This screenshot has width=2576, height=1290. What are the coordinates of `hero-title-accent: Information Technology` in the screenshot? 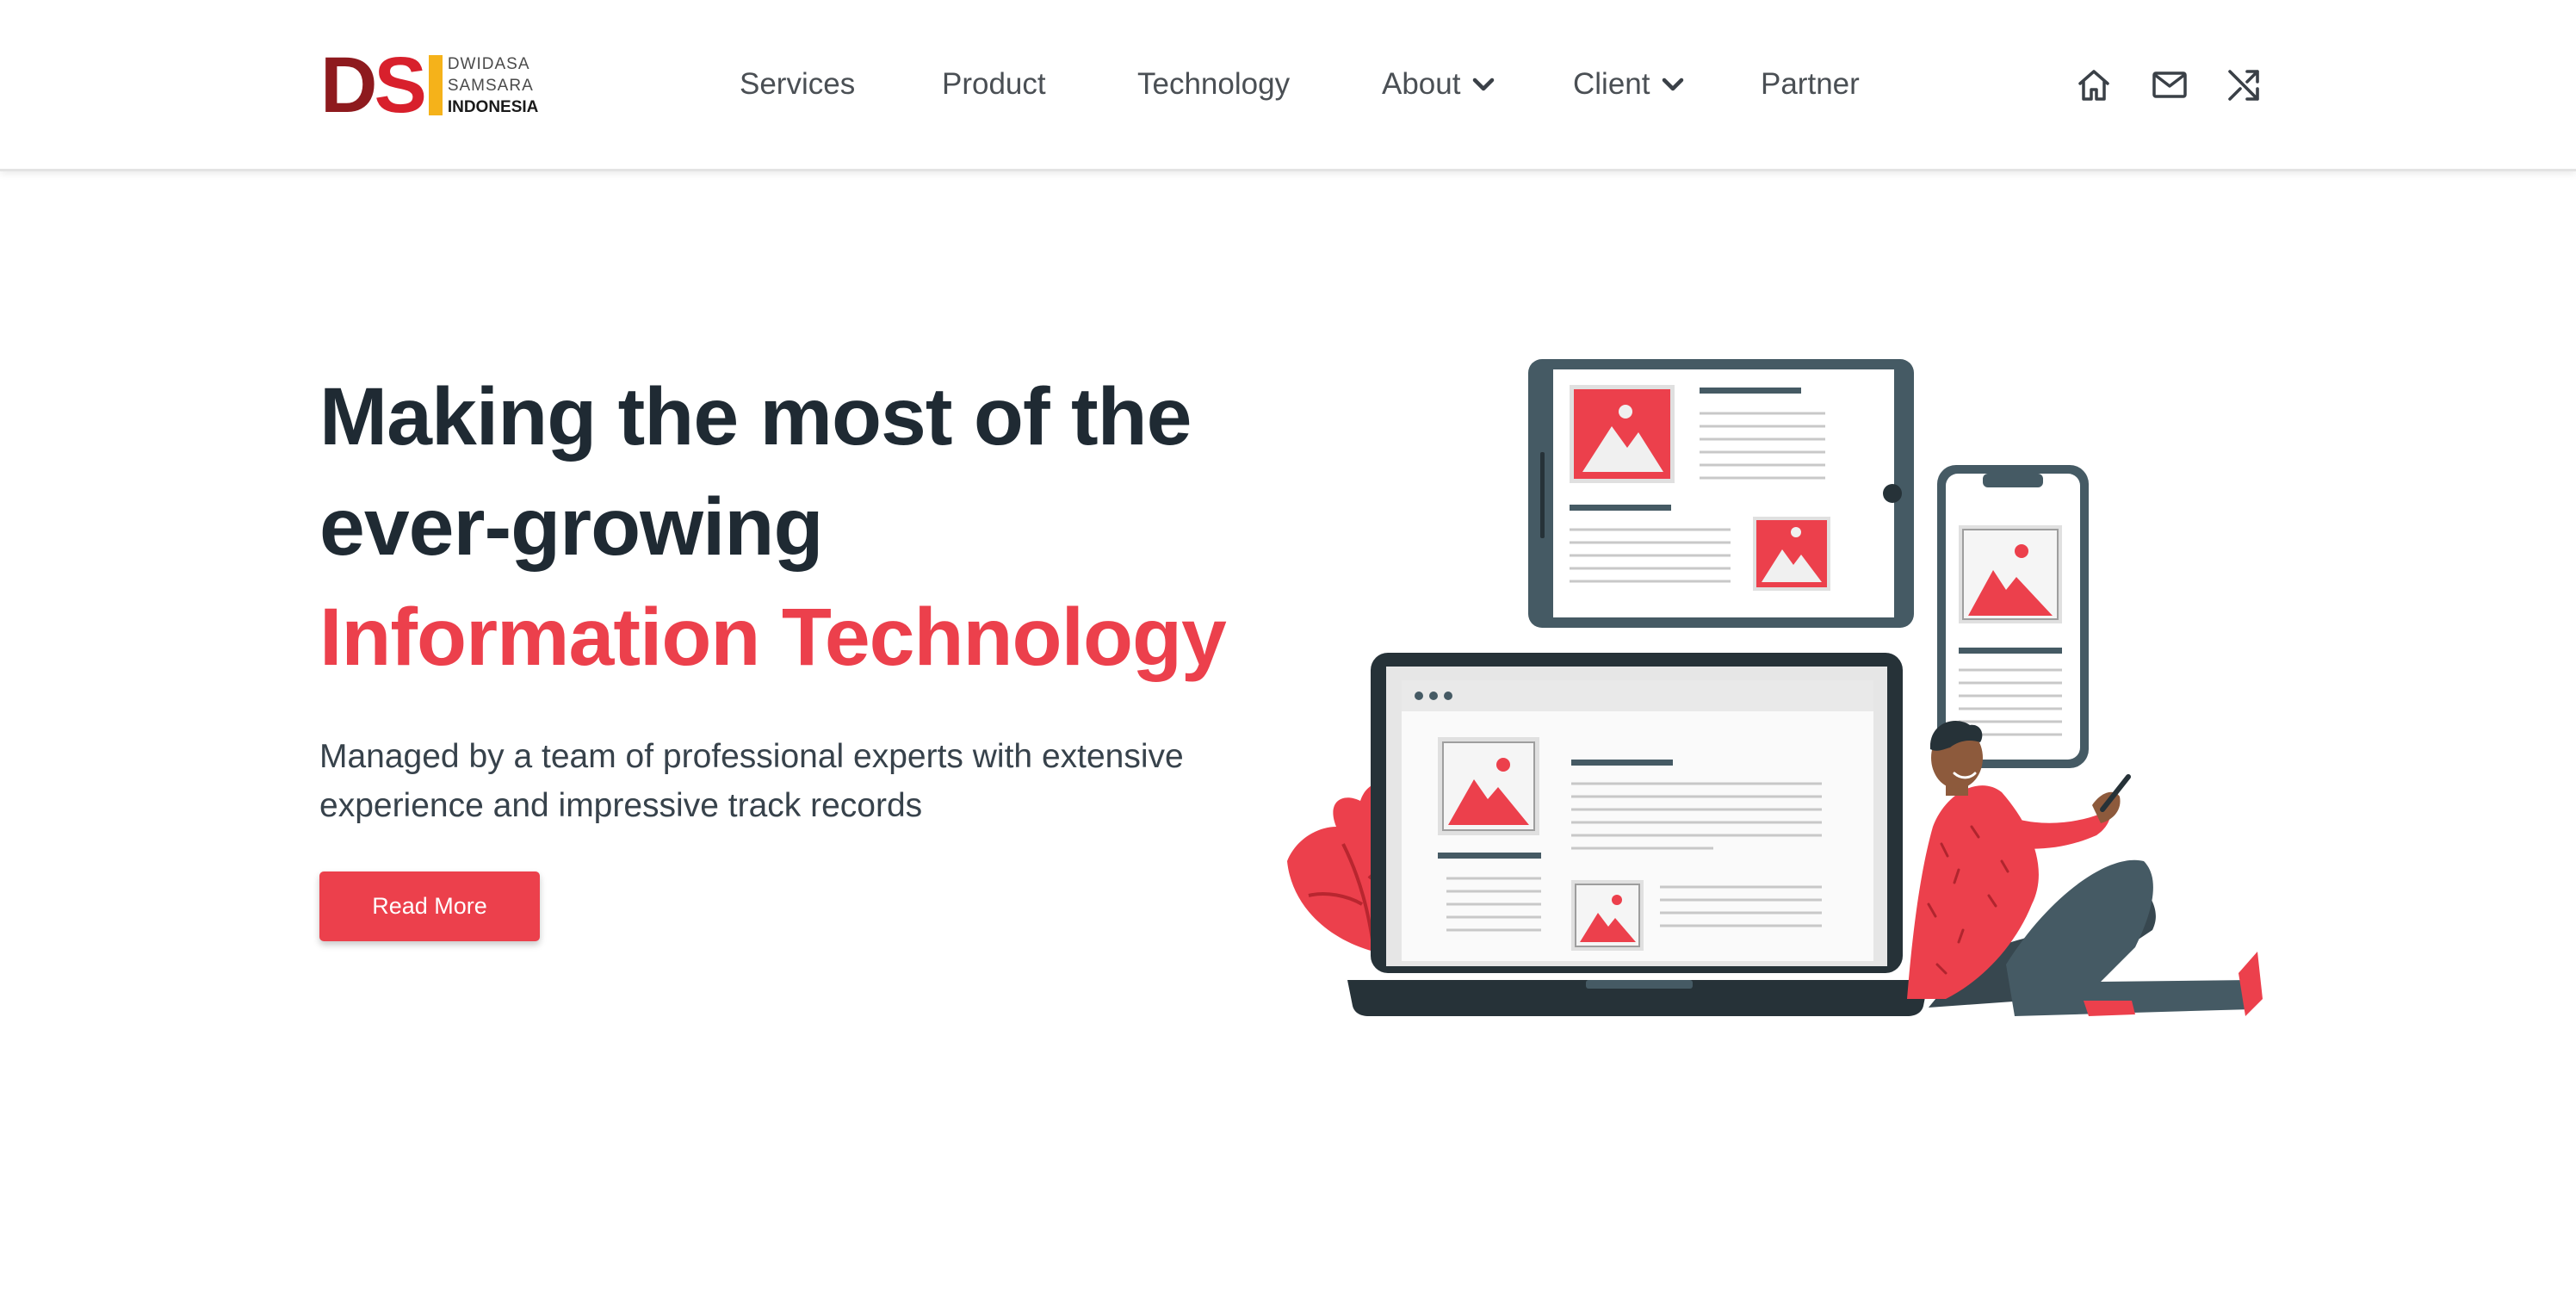 It's located at (773, 637).